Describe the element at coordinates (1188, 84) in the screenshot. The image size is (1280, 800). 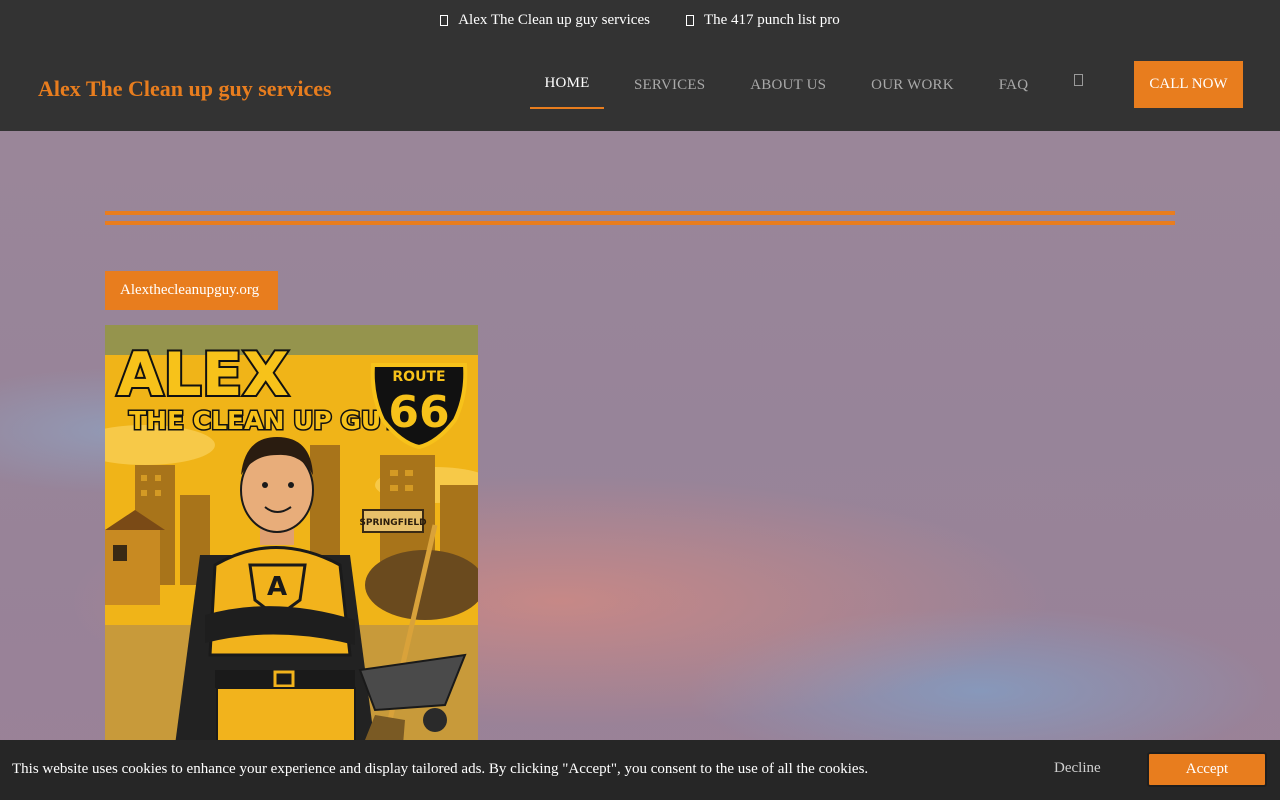
I see `call-now-button: CALL NOW` at that location.